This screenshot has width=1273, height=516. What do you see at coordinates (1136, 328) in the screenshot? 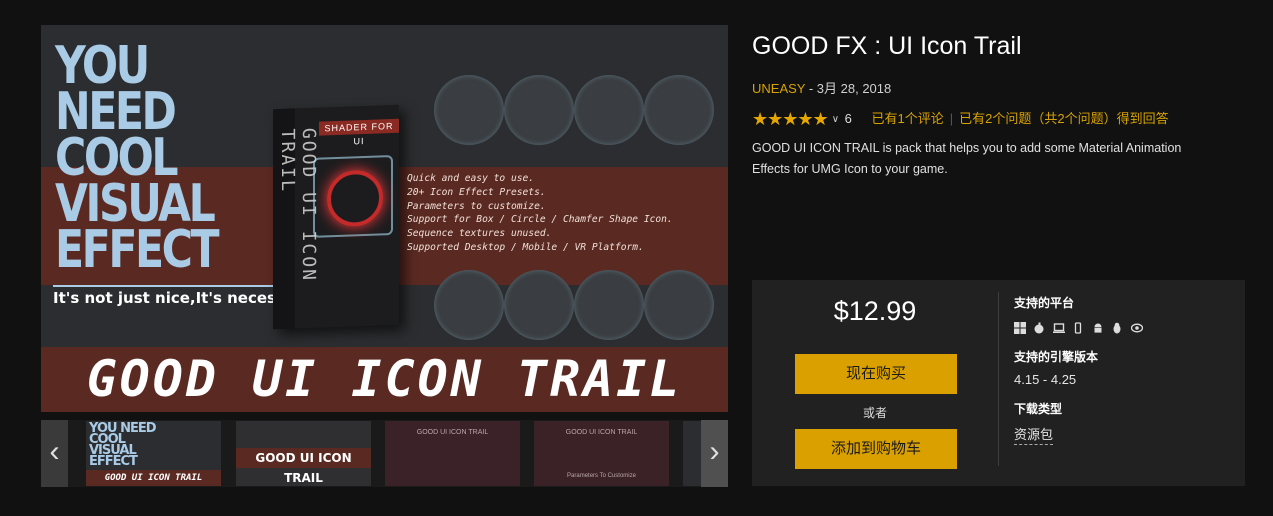
I see `vr-icon` at bounding box center [1136, 328].